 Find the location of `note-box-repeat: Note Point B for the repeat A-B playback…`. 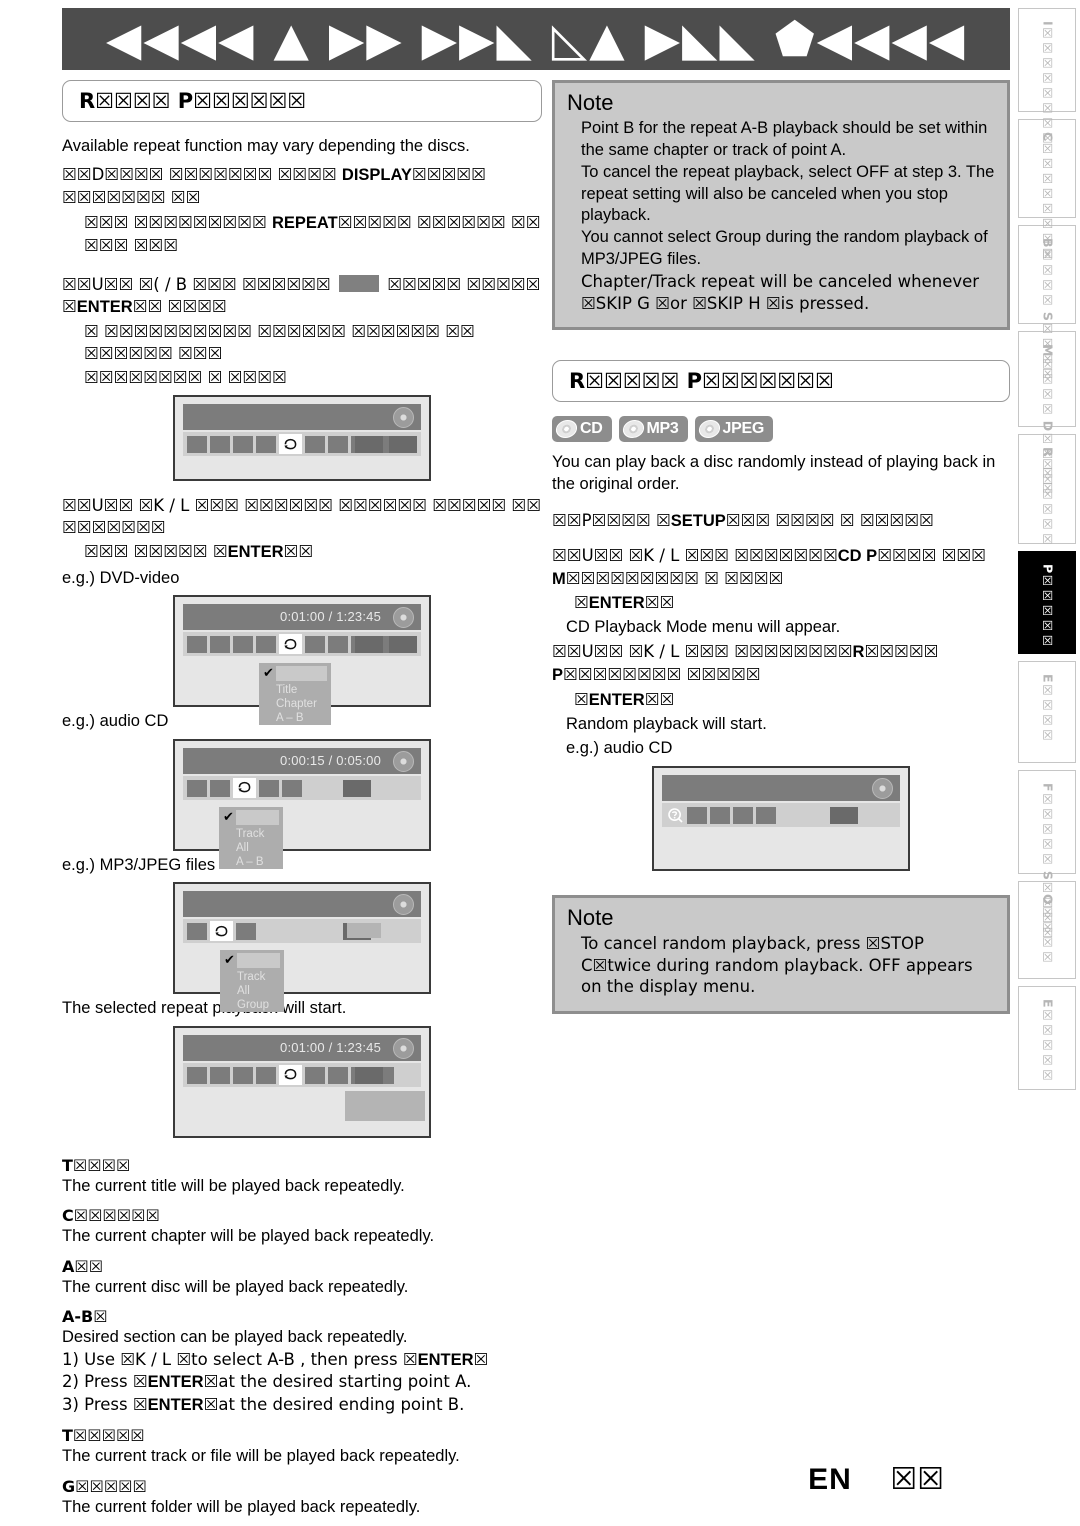

note-box-repeat: Note Point B for the repeat A-B playback… is located at coordinates (781, 205).